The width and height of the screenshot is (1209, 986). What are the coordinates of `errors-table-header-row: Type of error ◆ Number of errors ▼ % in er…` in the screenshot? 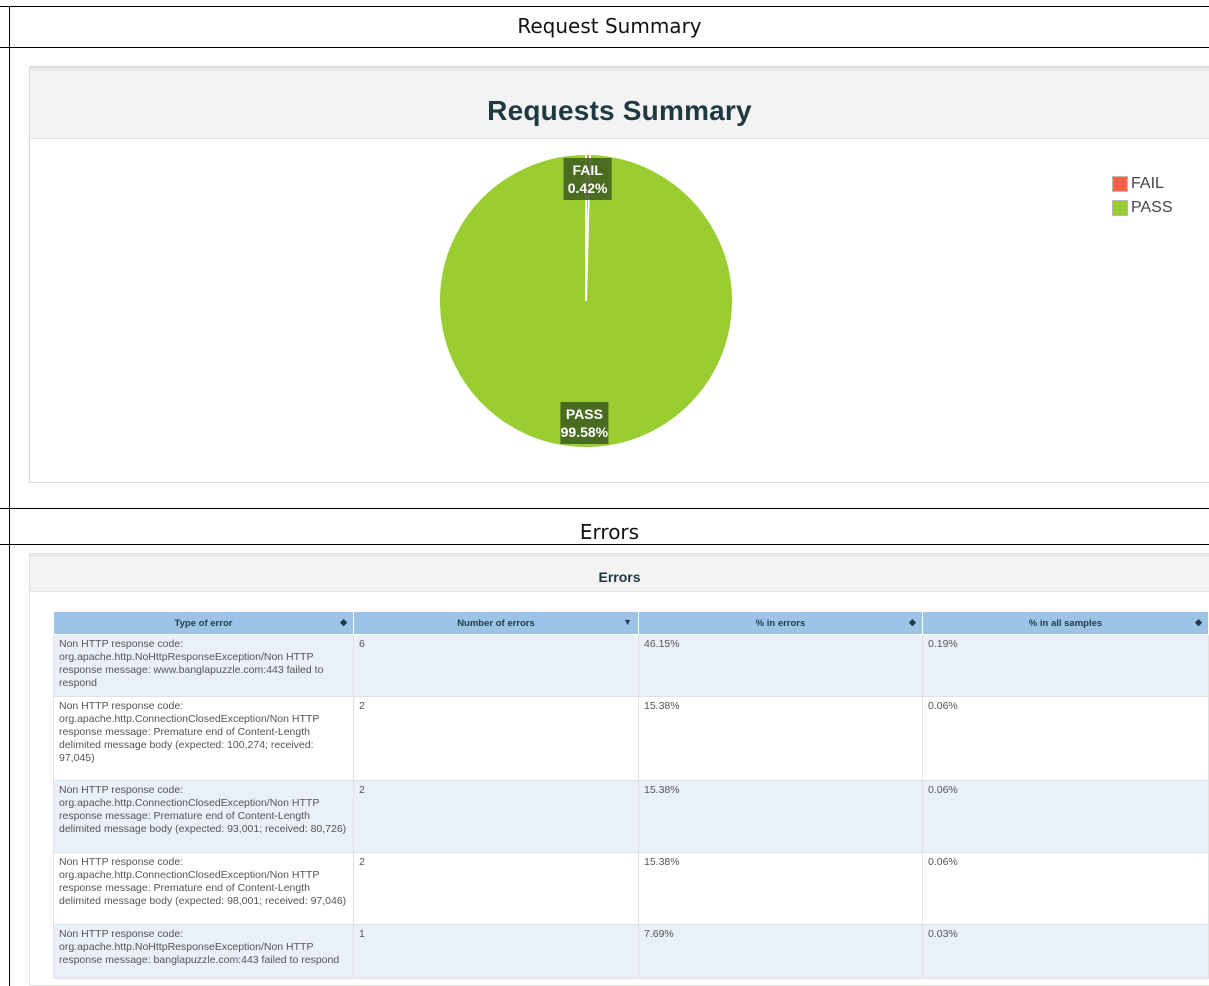 It's located at (631, 623).